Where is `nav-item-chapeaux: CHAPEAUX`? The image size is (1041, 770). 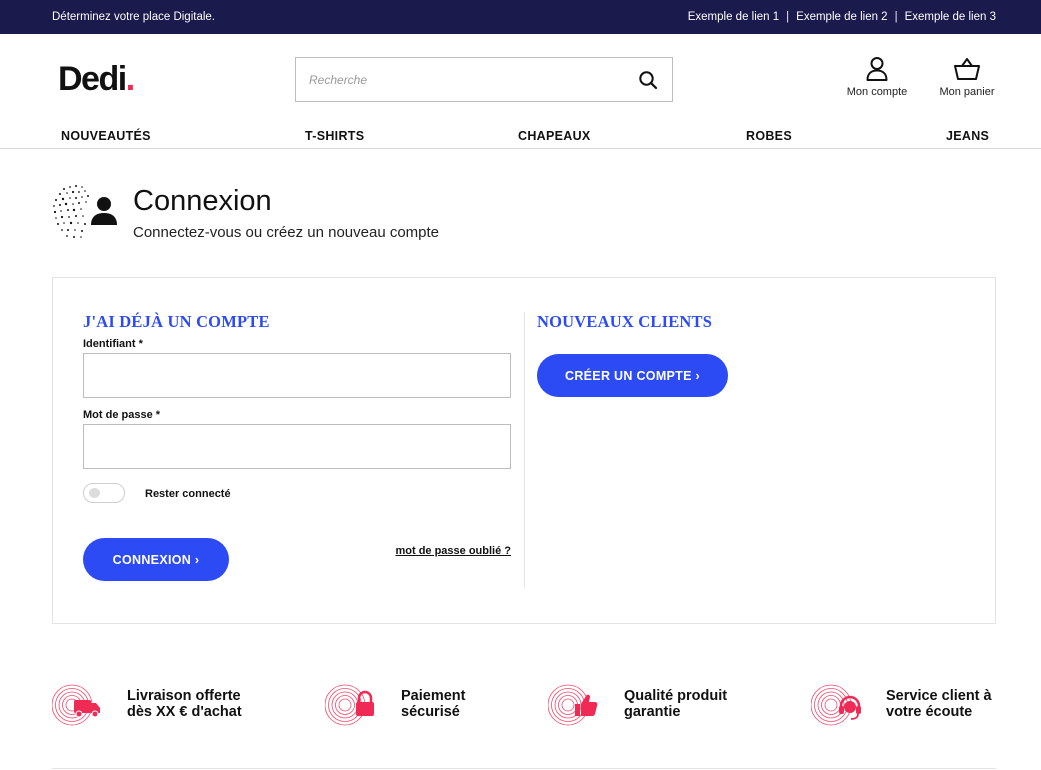 nav-item-chapeaux: CHAPEAUX is located at coordinates (554, 136).